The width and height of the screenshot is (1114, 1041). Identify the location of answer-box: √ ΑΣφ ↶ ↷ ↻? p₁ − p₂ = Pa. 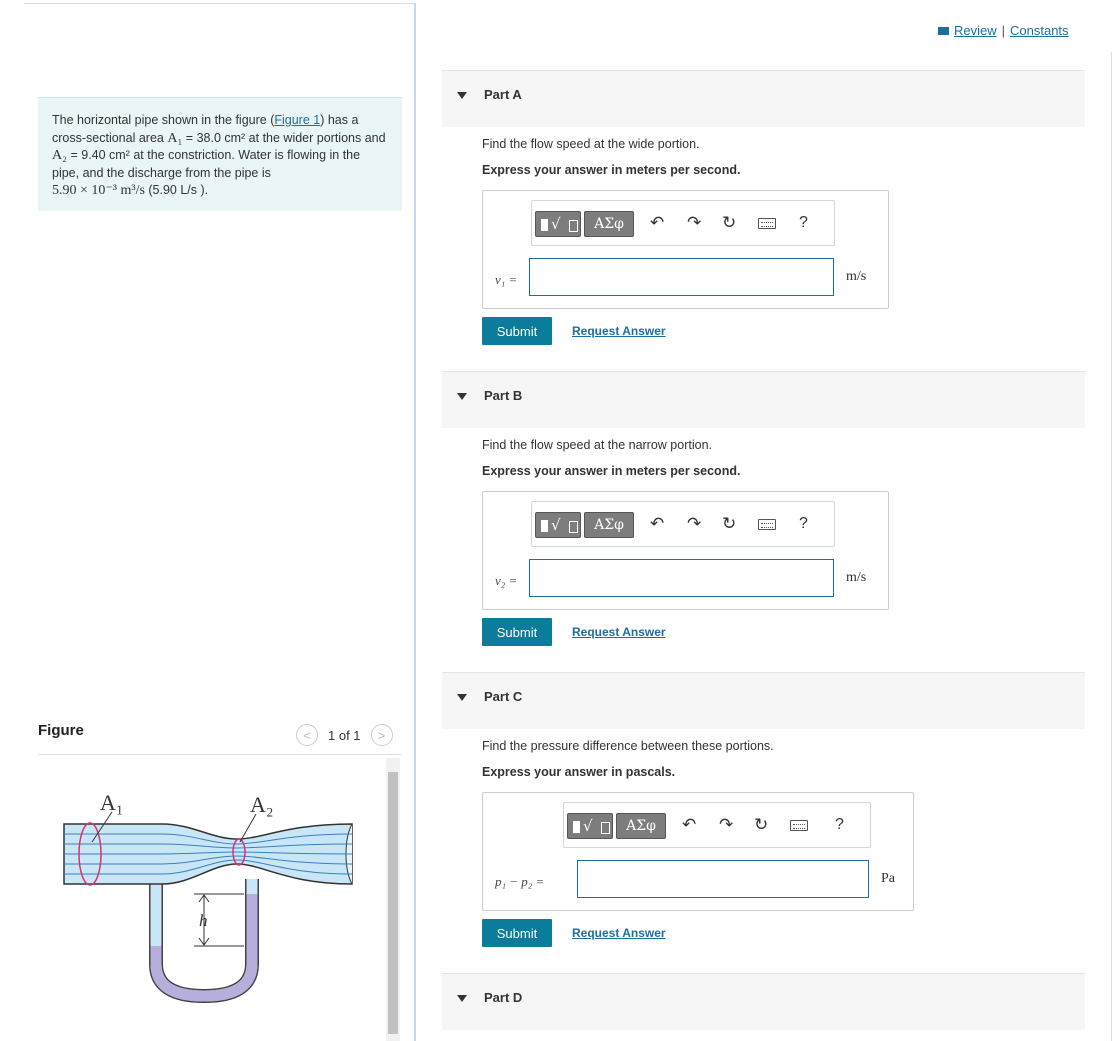
(698, 851).